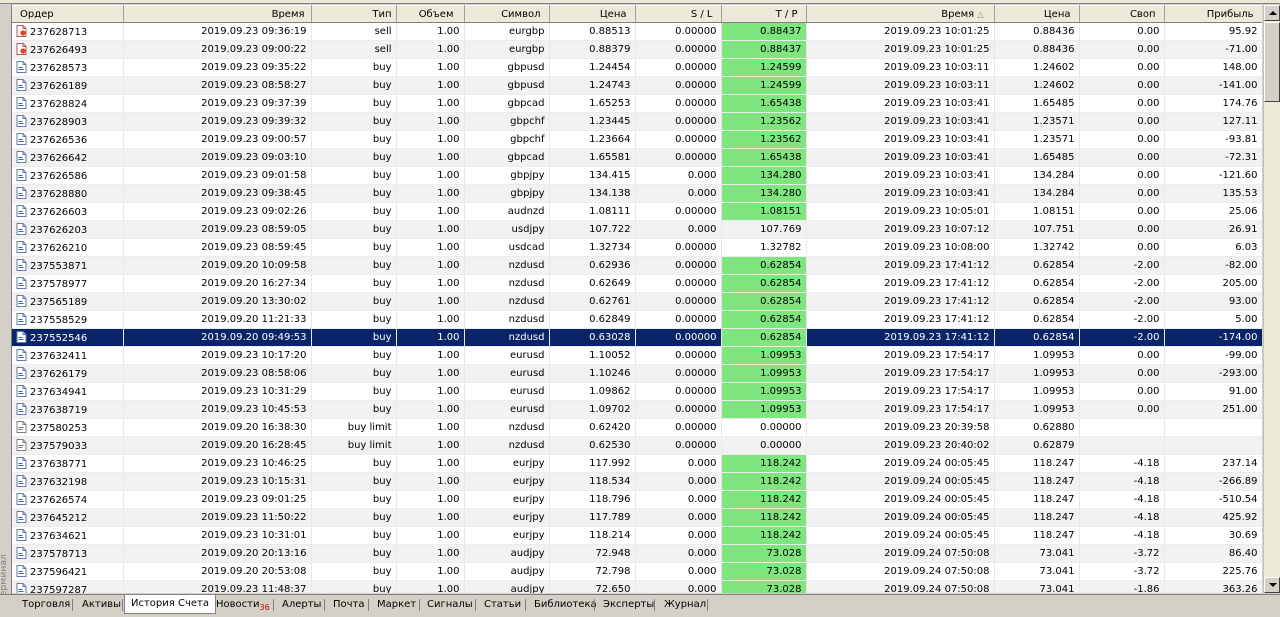  I want to click on col-header-symbol: Символ, so click(507, 14).